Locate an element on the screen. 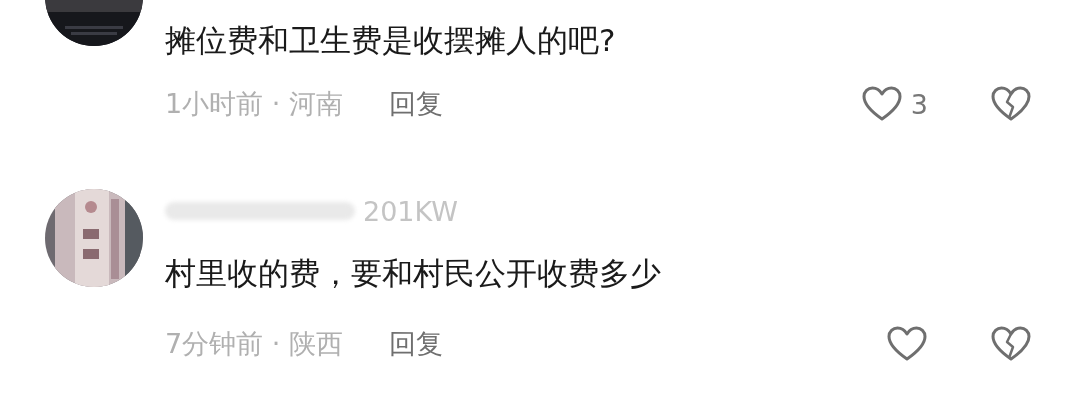 The image size is (1080, 401). comment-text: 摊位费和卫生费是收摆摊人的吧? is located at coordinates (391, 40).